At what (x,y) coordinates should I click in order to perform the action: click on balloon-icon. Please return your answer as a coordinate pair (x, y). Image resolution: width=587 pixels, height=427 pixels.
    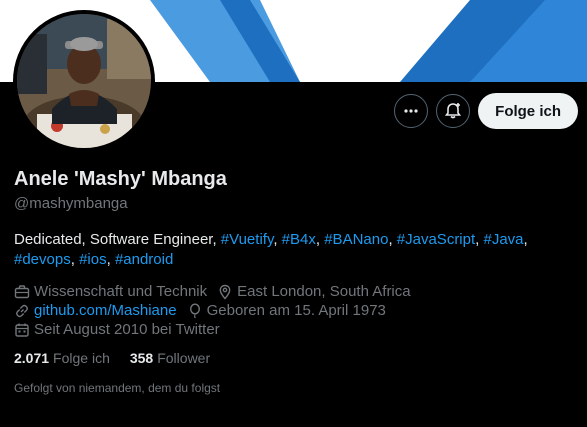
    Looking at the image, I should click on (194, 310).